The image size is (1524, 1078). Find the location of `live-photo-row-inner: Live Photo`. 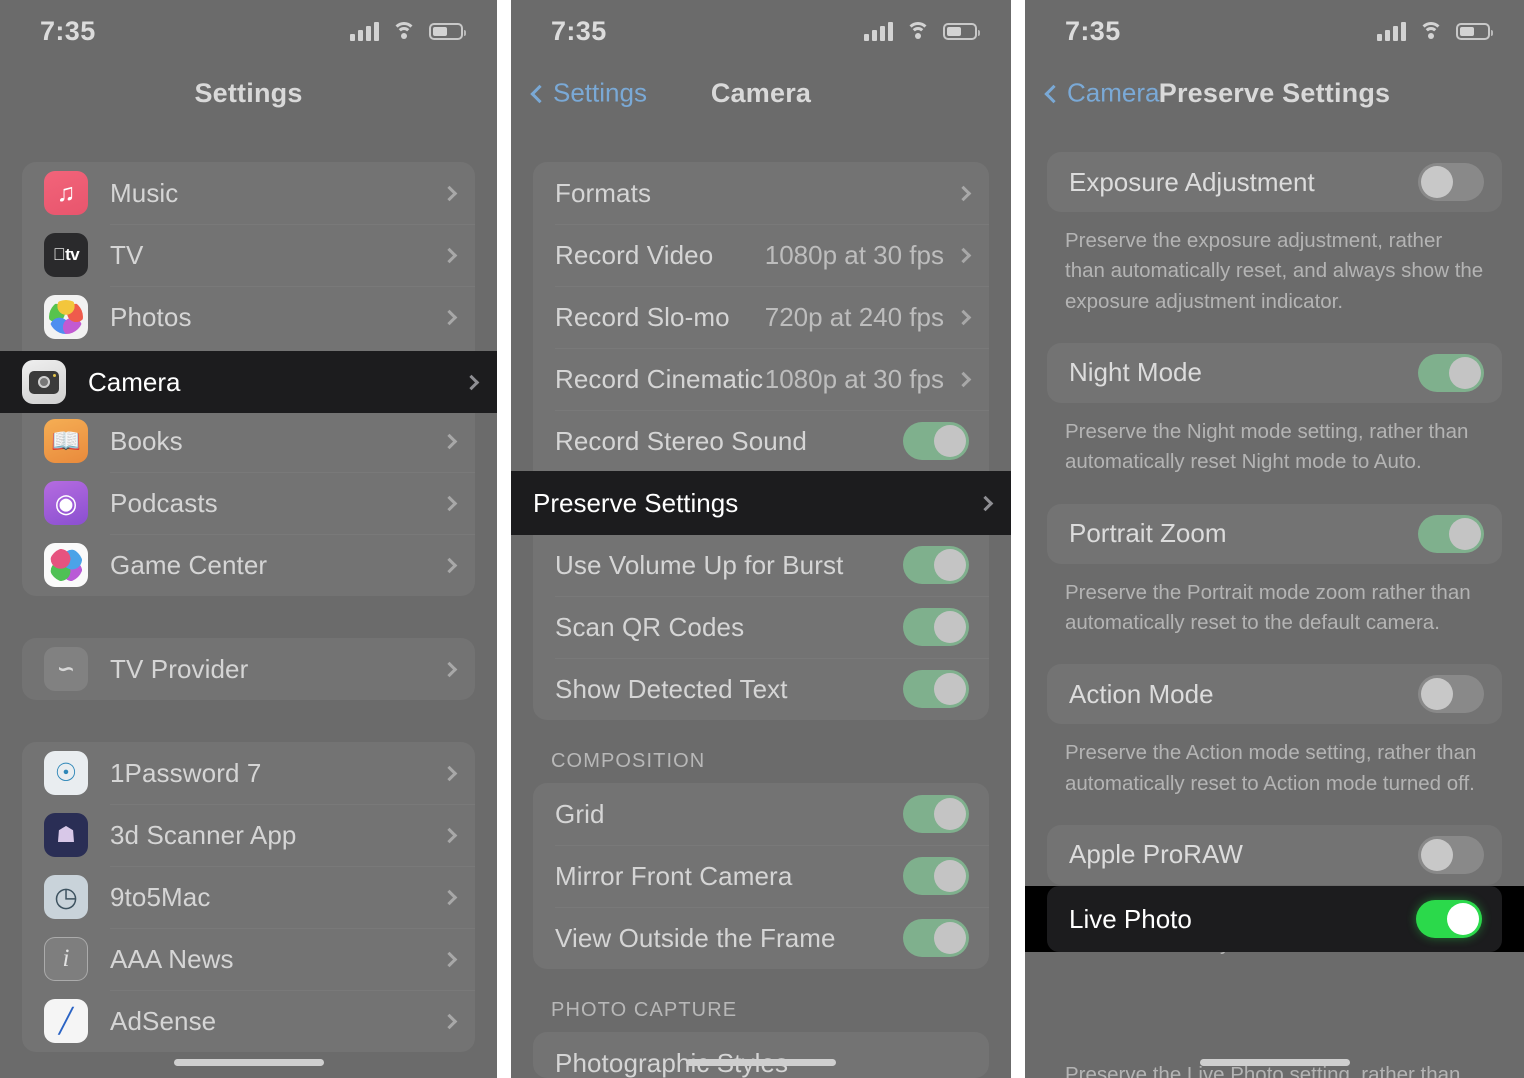

live-photo-row-inner: Live Photo is located at coordinates (1274, 919).